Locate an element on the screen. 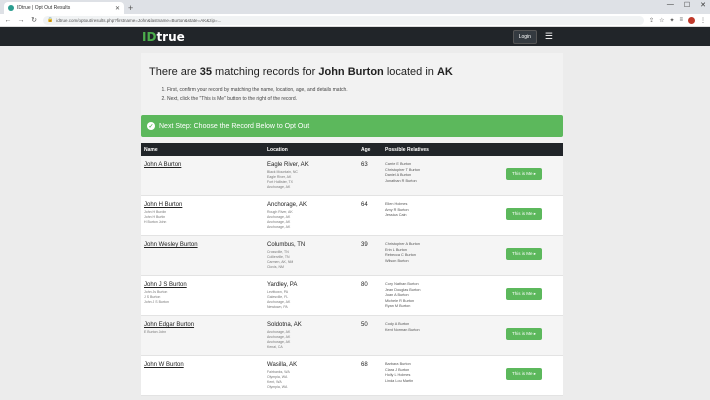 The height and width of the screenshot is (400, 710). header-age: Age is located at coordinates (366, 149).